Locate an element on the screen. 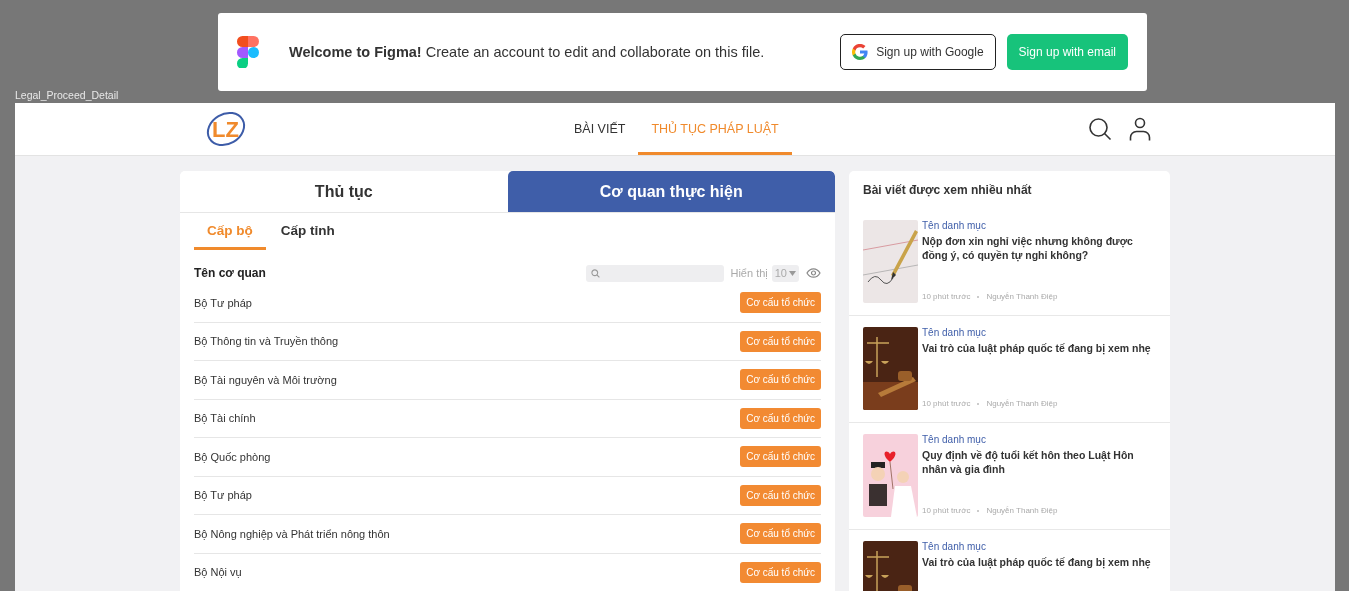  search-field is located at coordinates (655, 273).